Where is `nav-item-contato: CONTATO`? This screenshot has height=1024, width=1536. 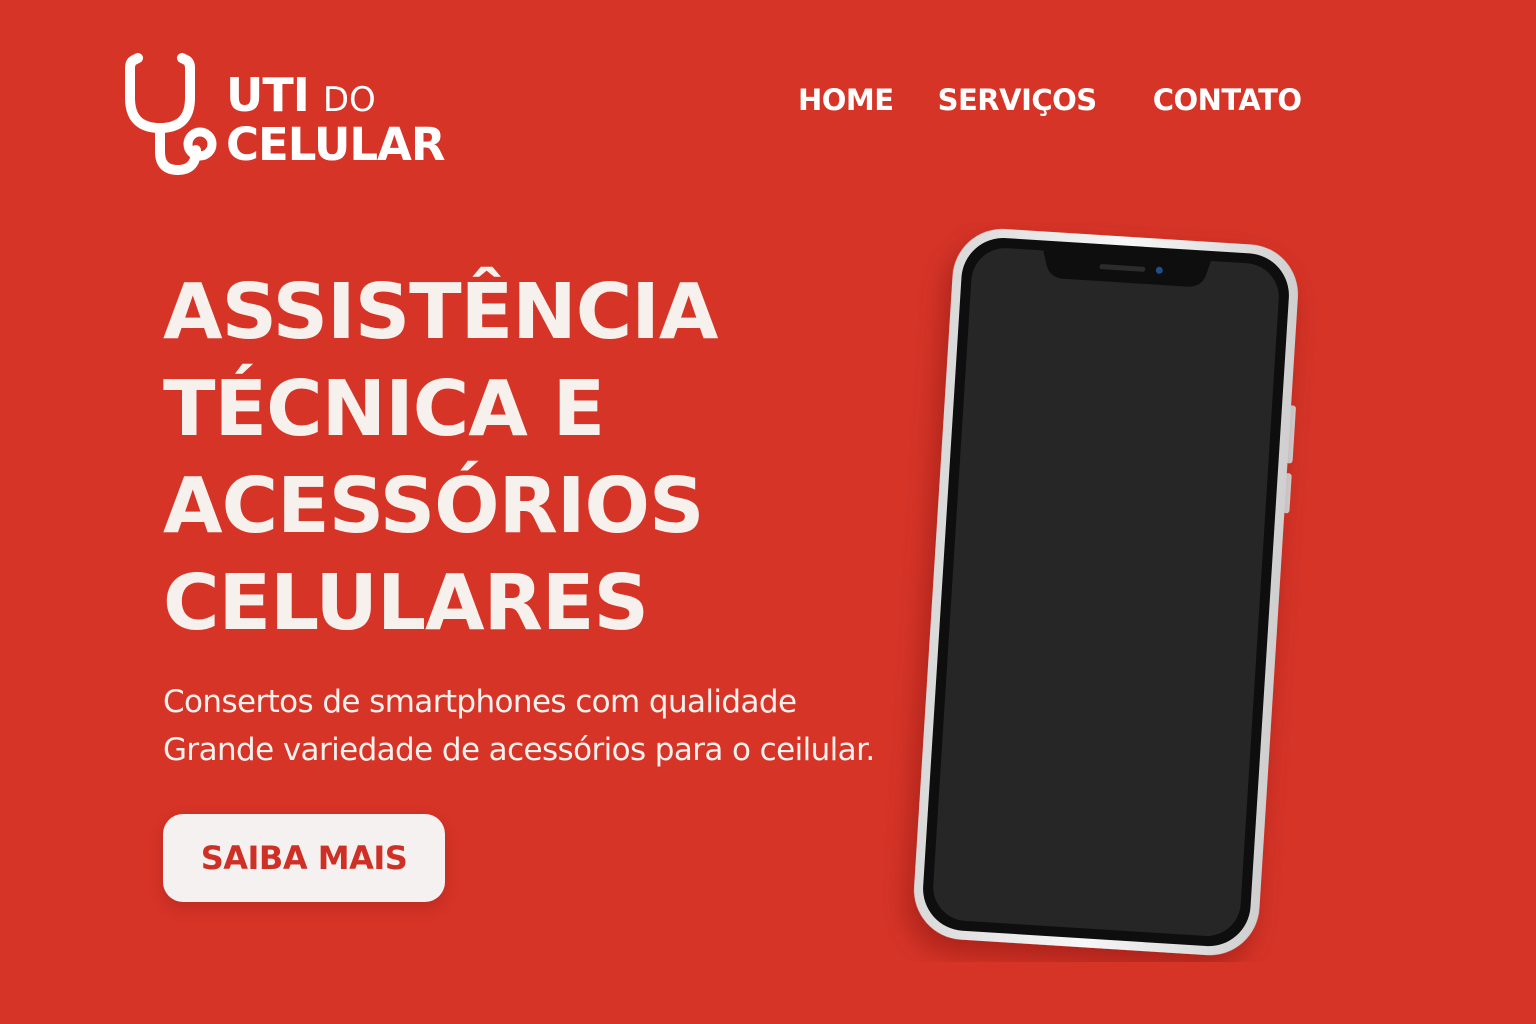 nav-item-contato: CONTATO is located at coordinates (1227, 100).